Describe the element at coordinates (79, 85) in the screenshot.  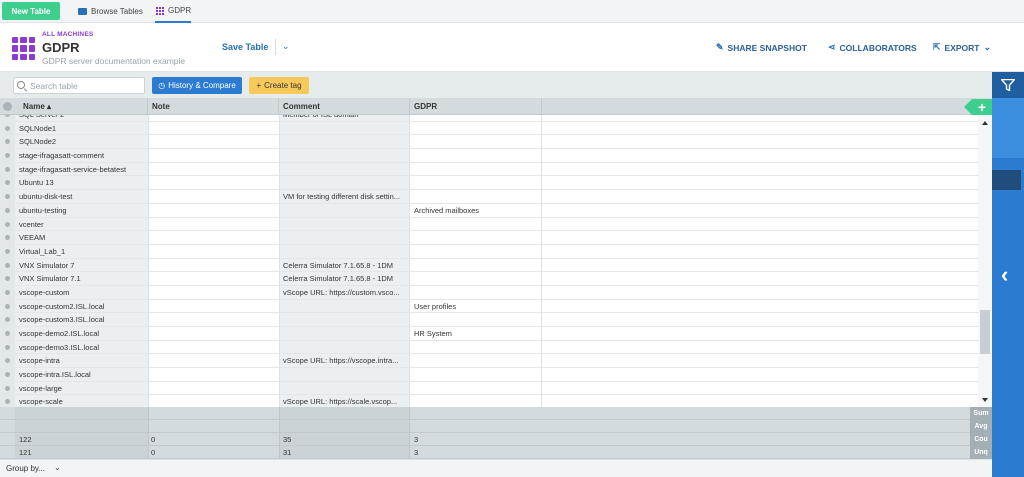
I see `search-input` at that location.